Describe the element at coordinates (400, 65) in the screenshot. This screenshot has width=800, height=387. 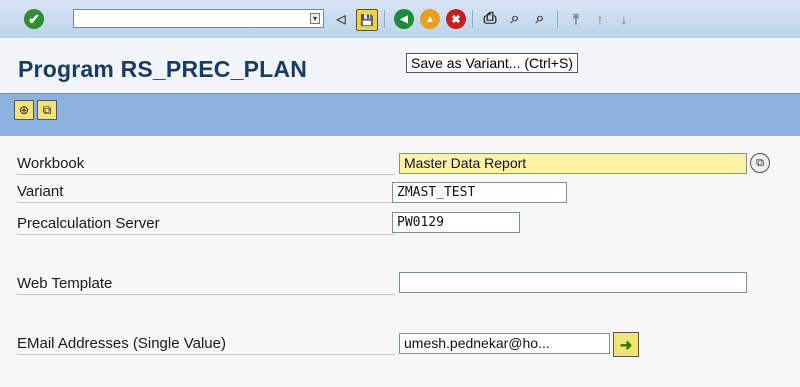
I see `title-bar: Program RS_PREC_PLAN` at that location.